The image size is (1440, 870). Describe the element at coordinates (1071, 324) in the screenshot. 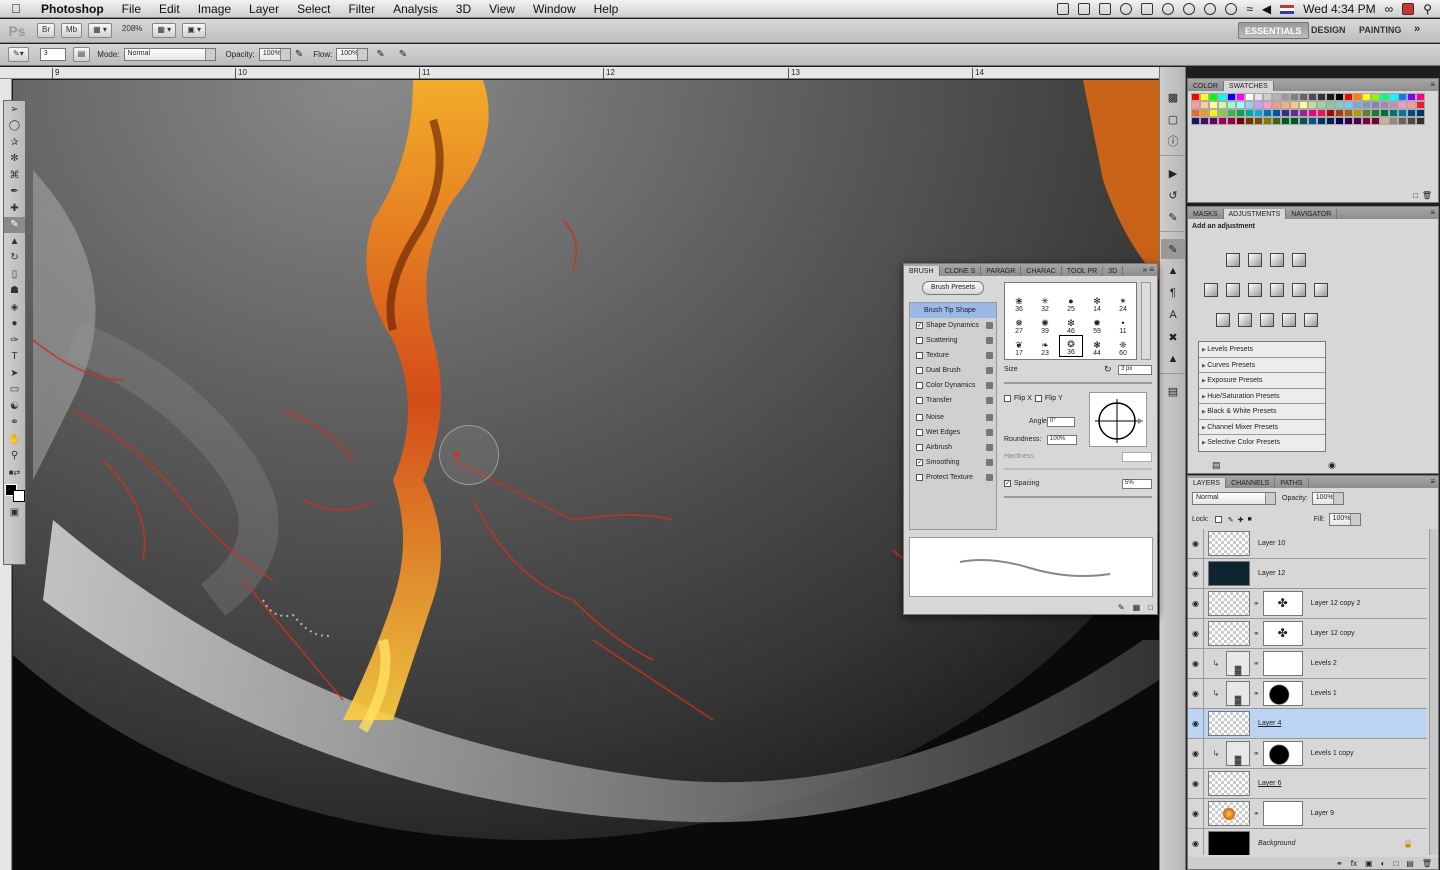

I see `brush-tip: ❇ 46` at that location.